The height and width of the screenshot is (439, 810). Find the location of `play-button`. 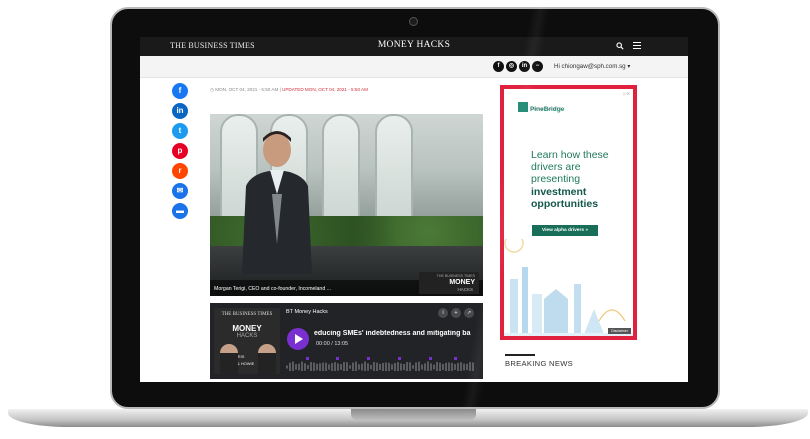

play-button is located at coordinates (298, 339).